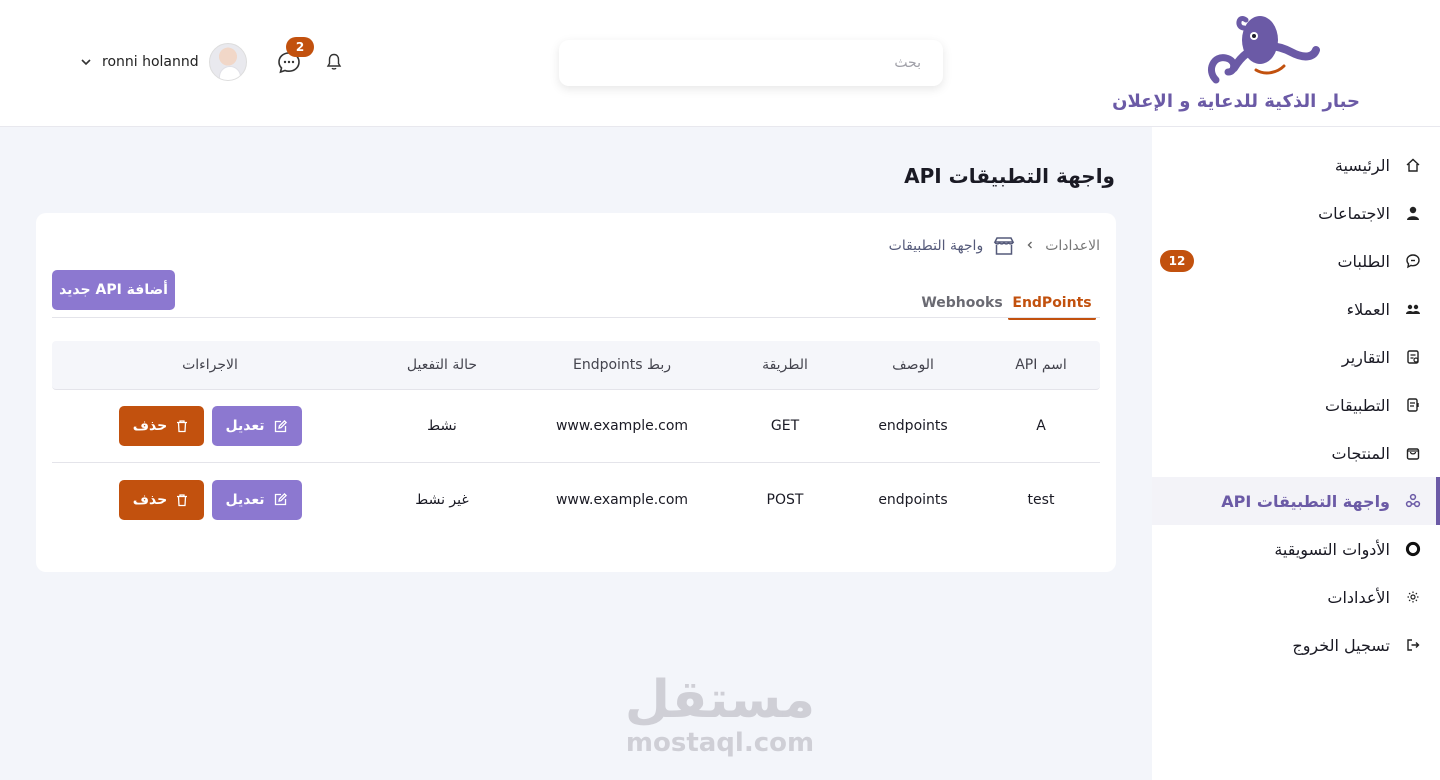 The height and width of the screenshot is (780, 1440). What do you see at coordinates (227, 62) in the screenshot?
I see `avatar` at bounding box center [227, 62].